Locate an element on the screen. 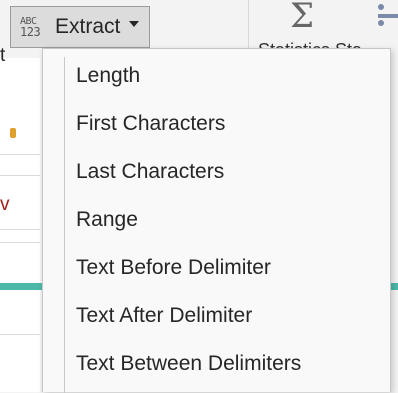 This screenshot has height=393, width=398. menu-item-label: Text Between Delimiters is located at coordinates (189, 363).